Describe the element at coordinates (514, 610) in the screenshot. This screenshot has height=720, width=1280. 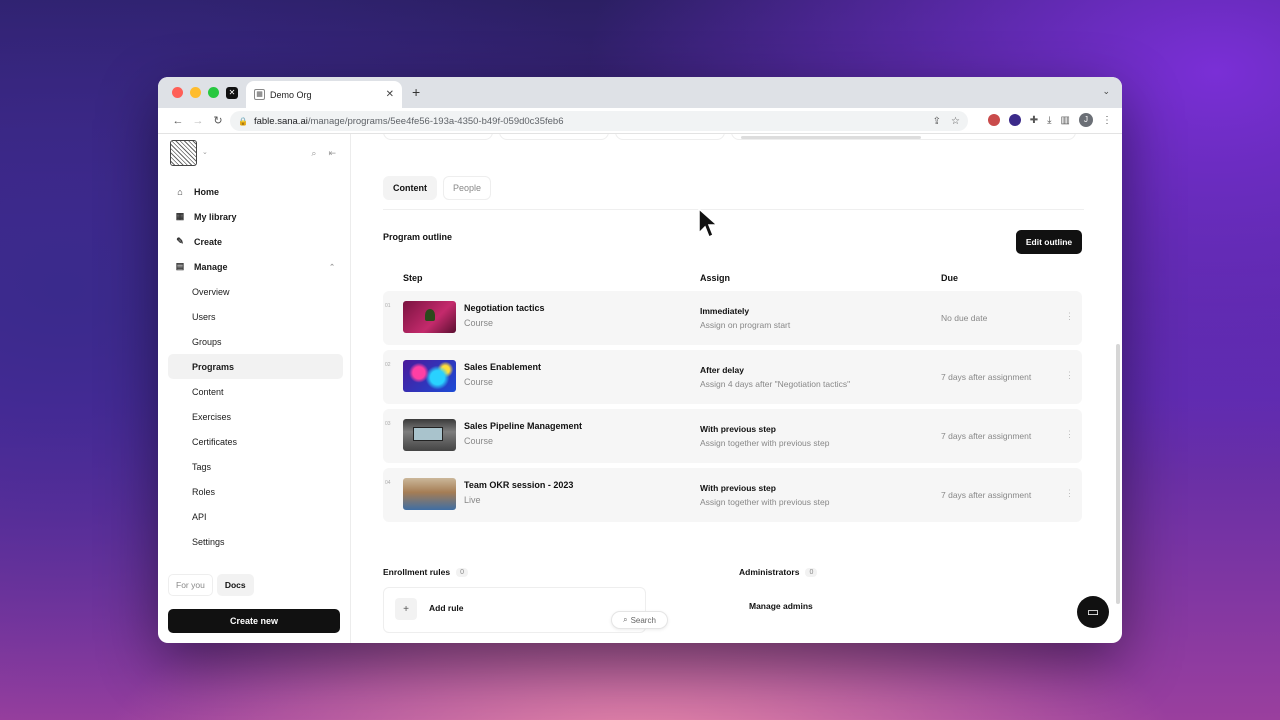
I see `add-rule-card: + Add rule` at that location.